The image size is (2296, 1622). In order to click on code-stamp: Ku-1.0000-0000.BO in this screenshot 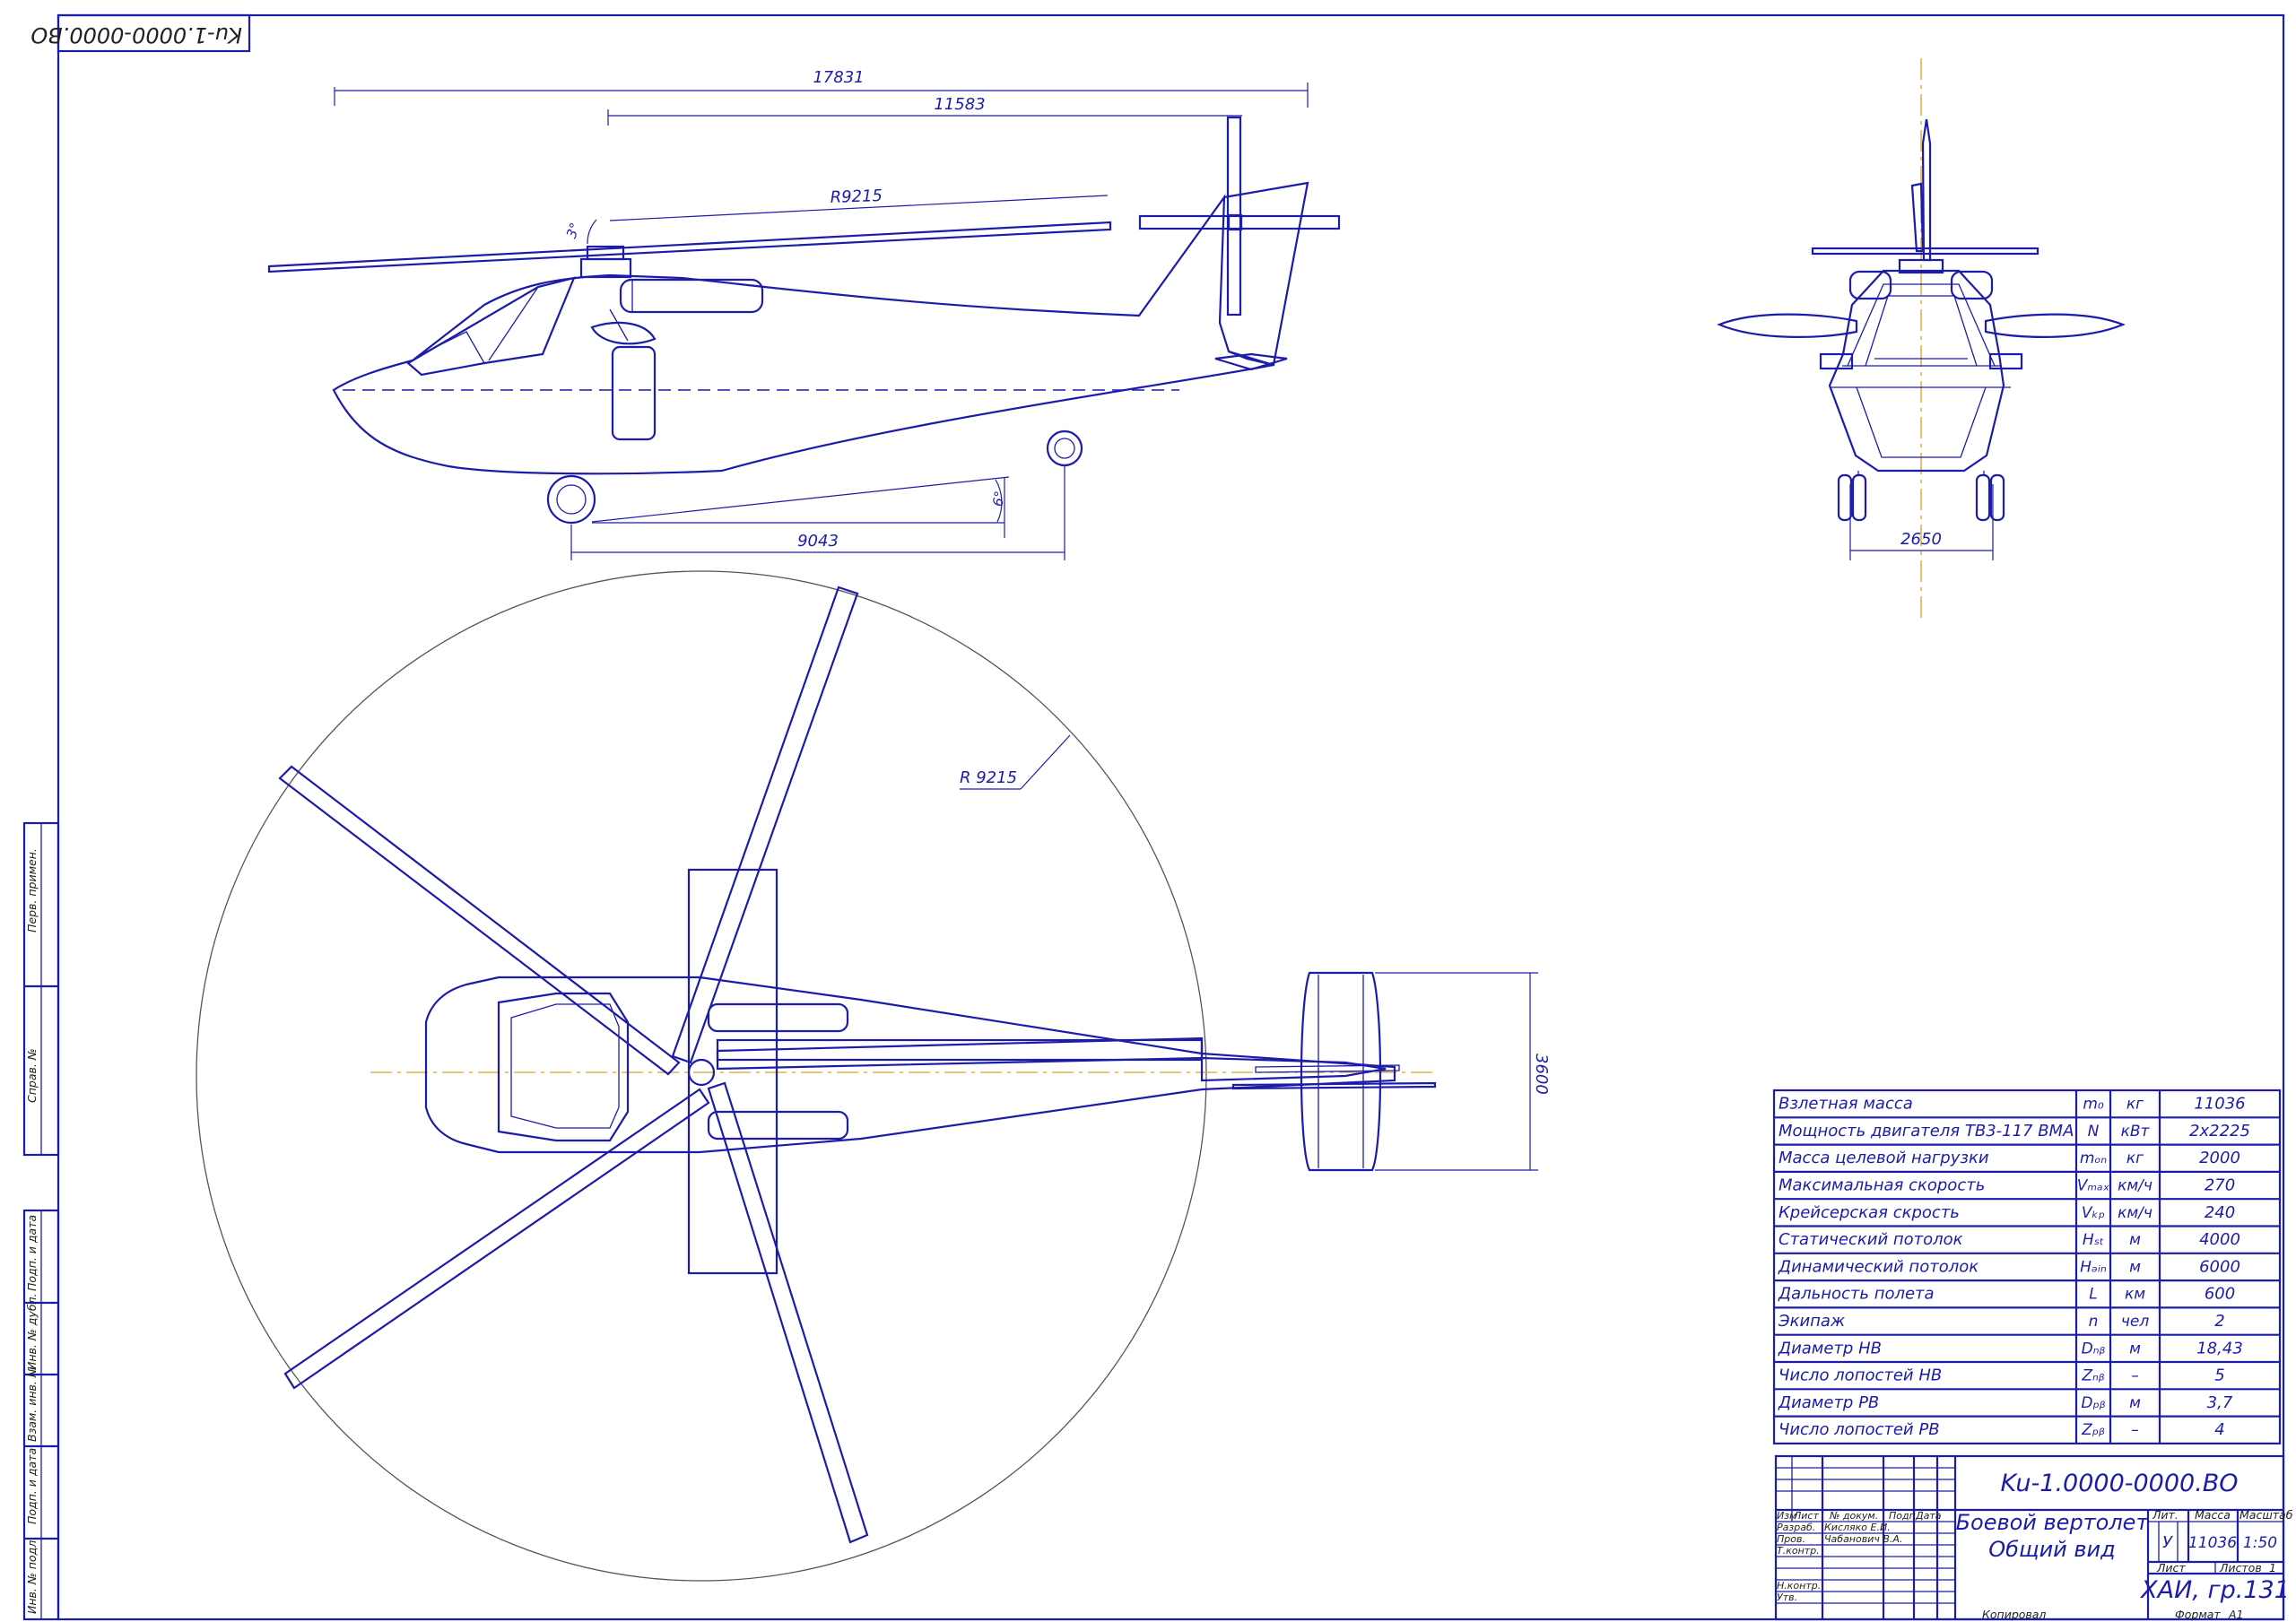, I will do `click(140, 33)`.